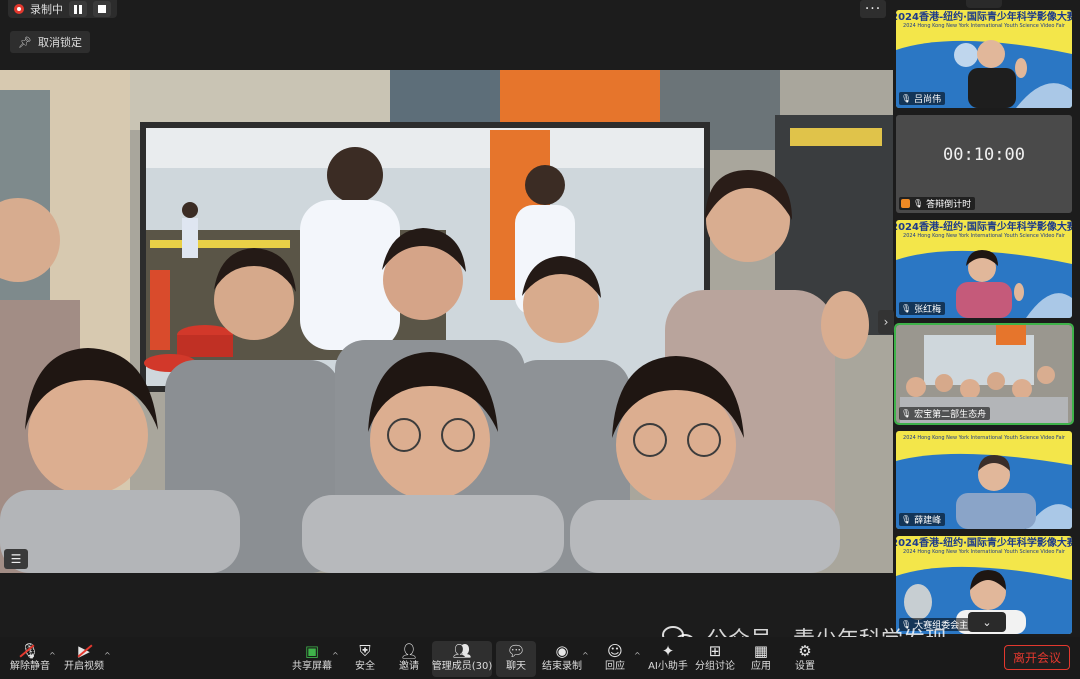 This screenshot has height=679, width=1080. Describe the element at coordinates (19, 9) in the screenshot. I see `recording-icon` at that location.